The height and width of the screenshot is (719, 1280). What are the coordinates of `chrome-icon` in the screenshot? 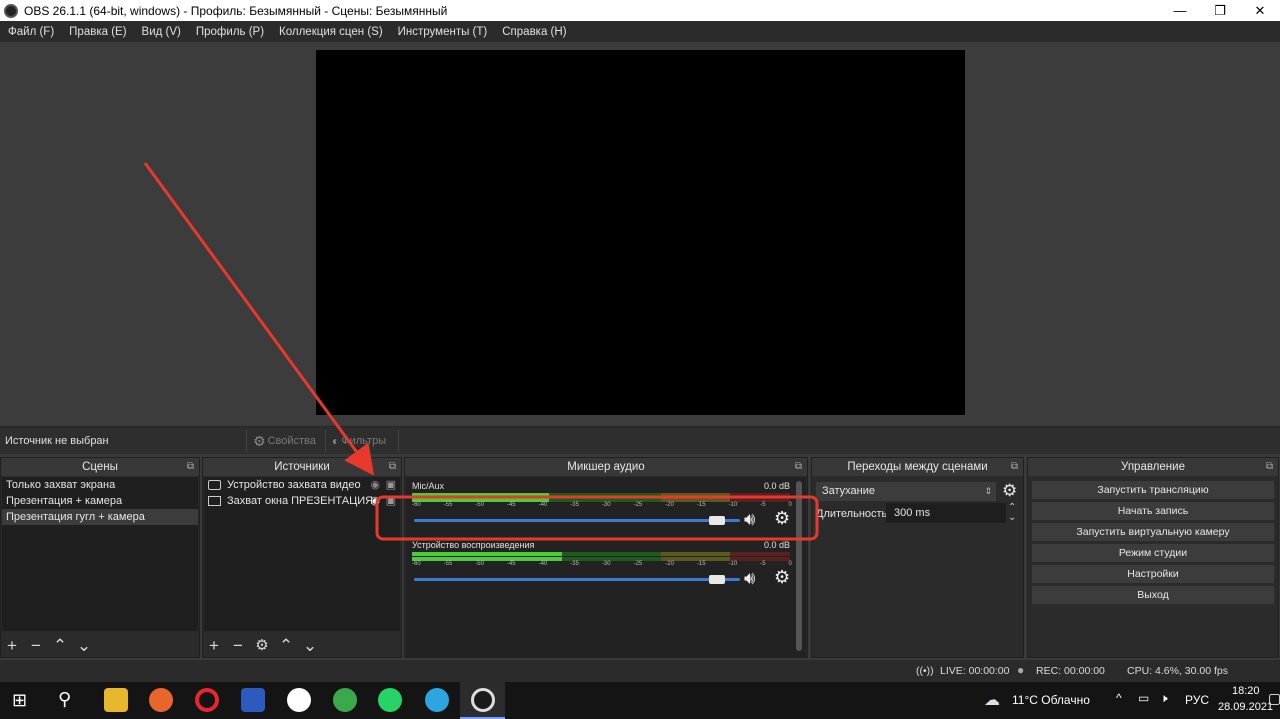 It's located at (345, 700).